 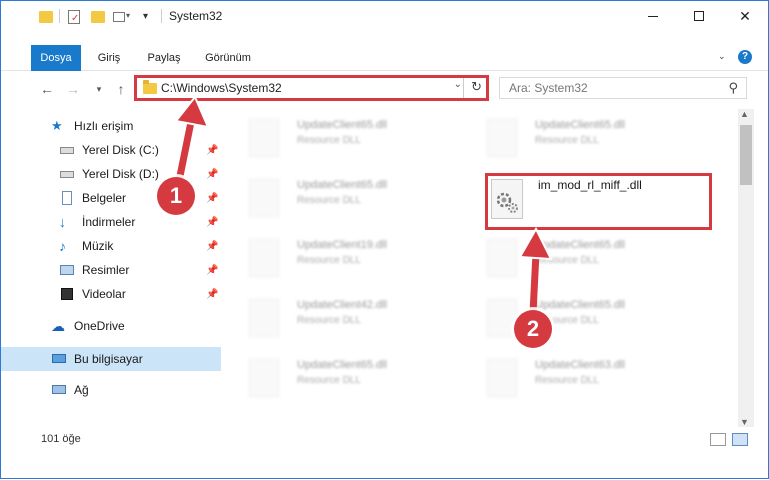 I want to click on download-icon: ↓, so click(x=62, y=222).